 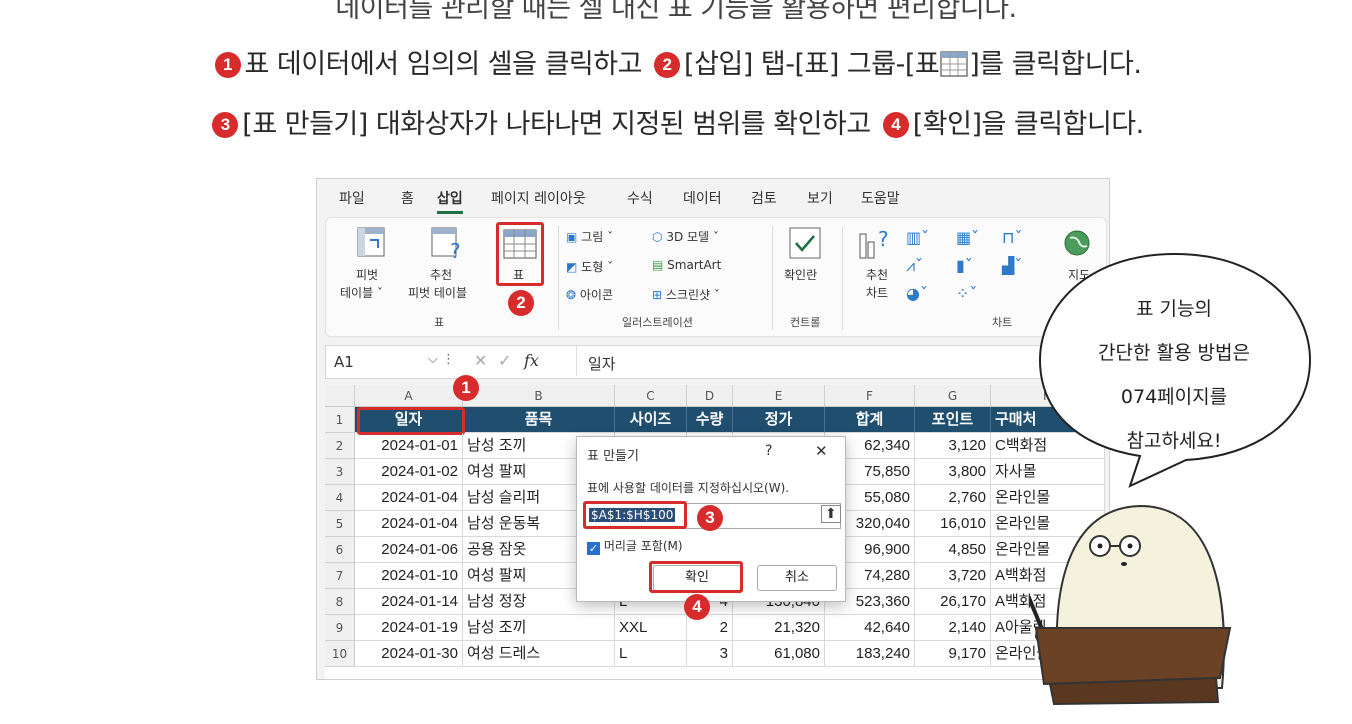 What do you see at coordinates (409, 472) in the screenshot?
I see `table-cell: 2024-01-02` at bounding box center [409, 472].